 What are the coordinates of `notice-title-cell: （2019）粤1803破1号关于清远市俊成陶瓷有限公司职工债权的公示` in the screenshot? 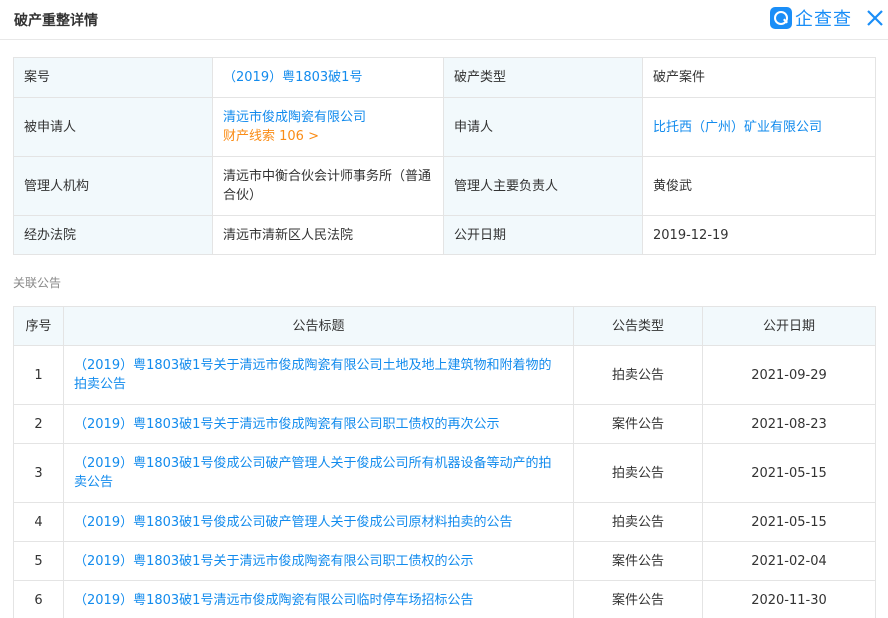 It's located at (318, 561).